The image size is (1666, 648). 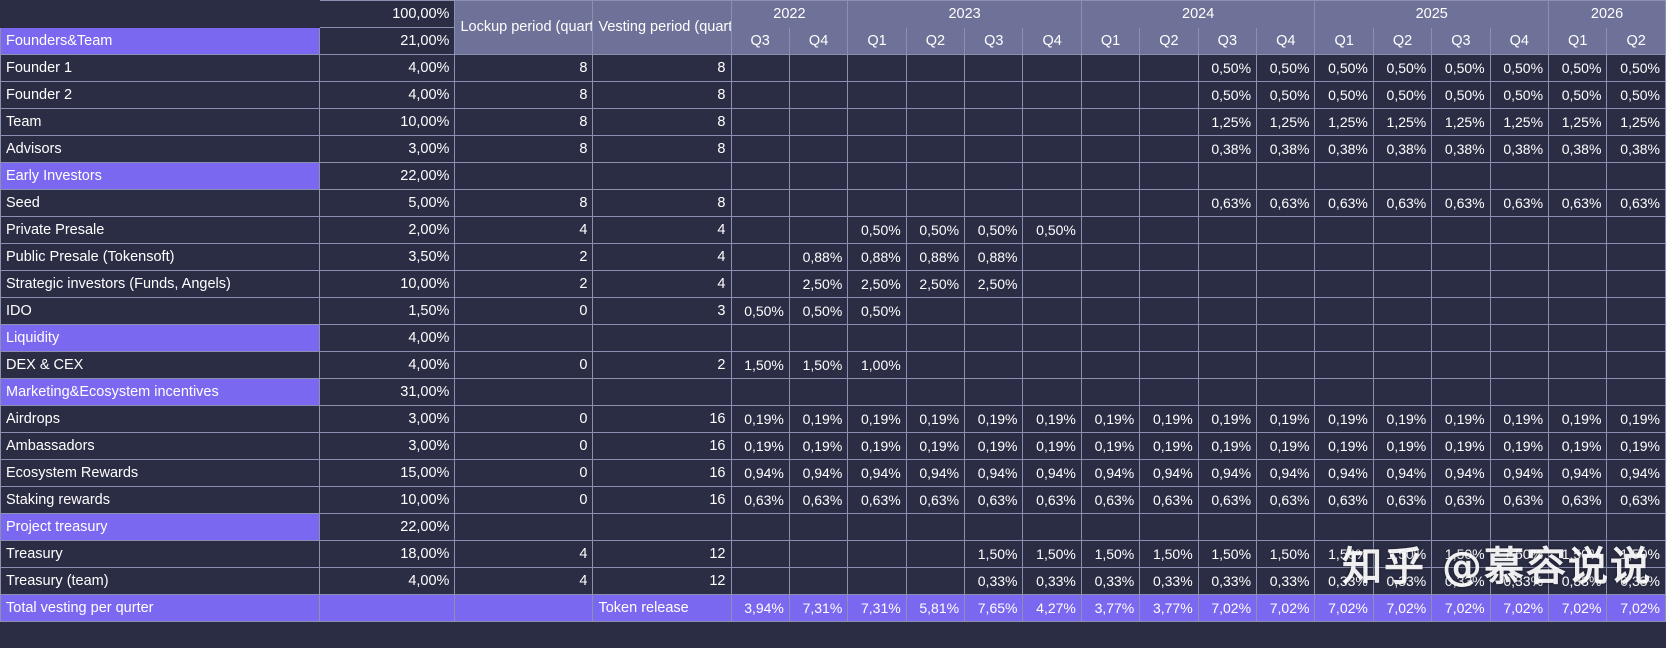 I want to click on row-label: Team, so click(x=160, y=122).